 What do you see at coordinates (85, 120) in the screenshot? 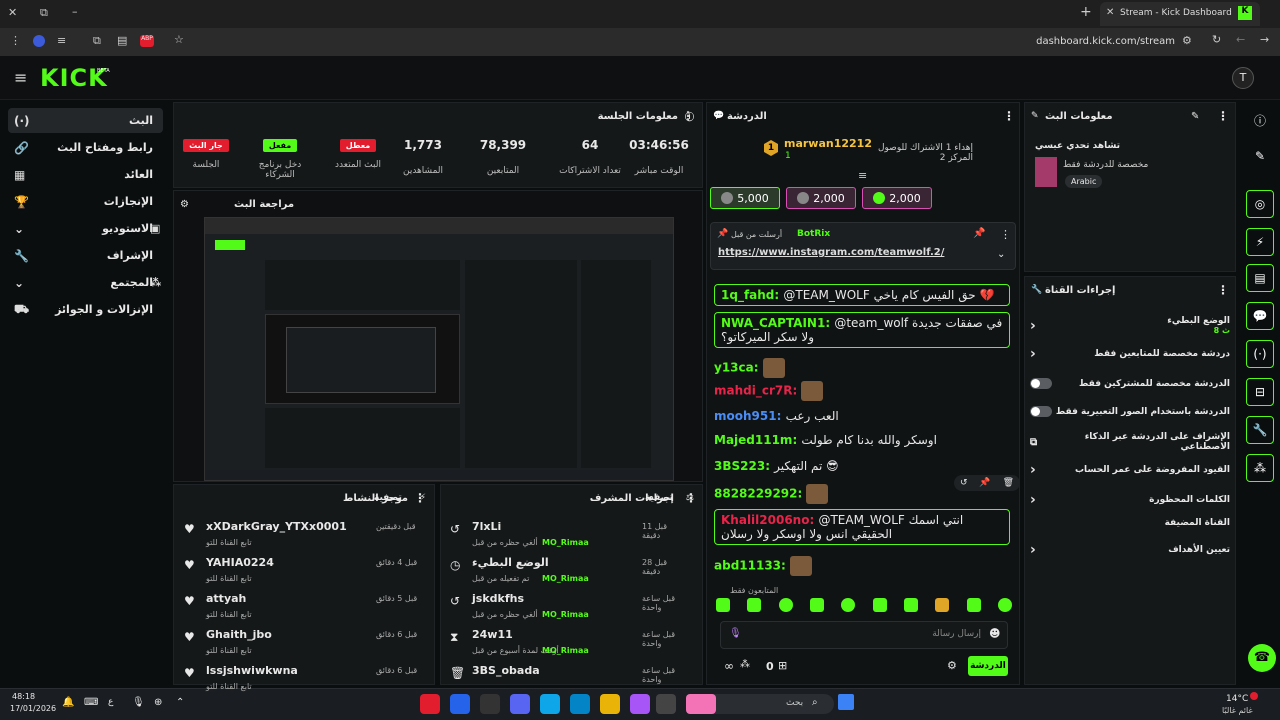
I see `nav-item-0: (·) البث` at bounding box center [85, 120].